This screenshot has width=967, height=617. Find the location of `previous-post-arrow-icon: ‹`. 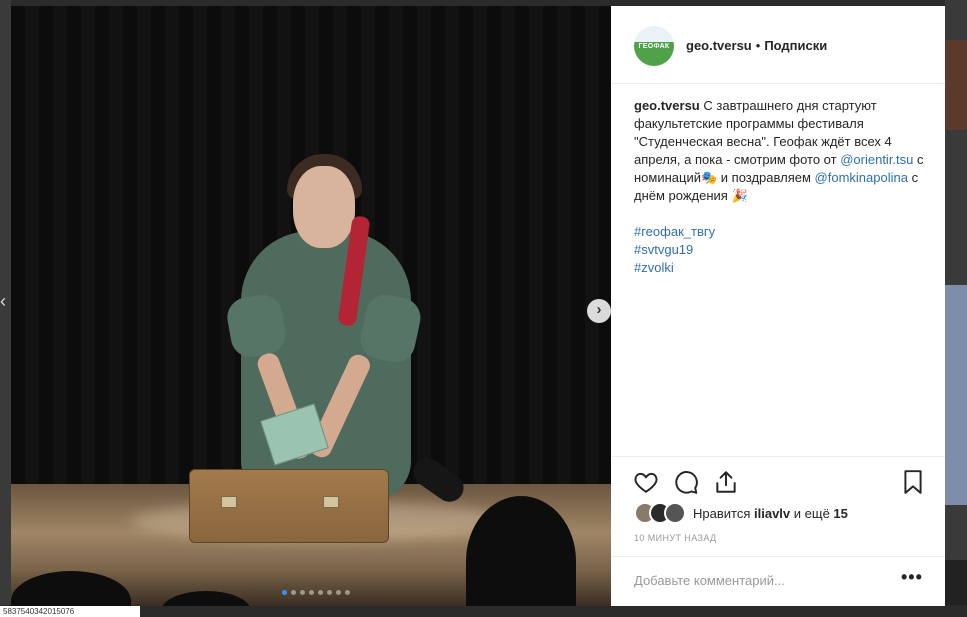

previous-post-arrow-icon: ‹ is located at coordinates (4, 301).